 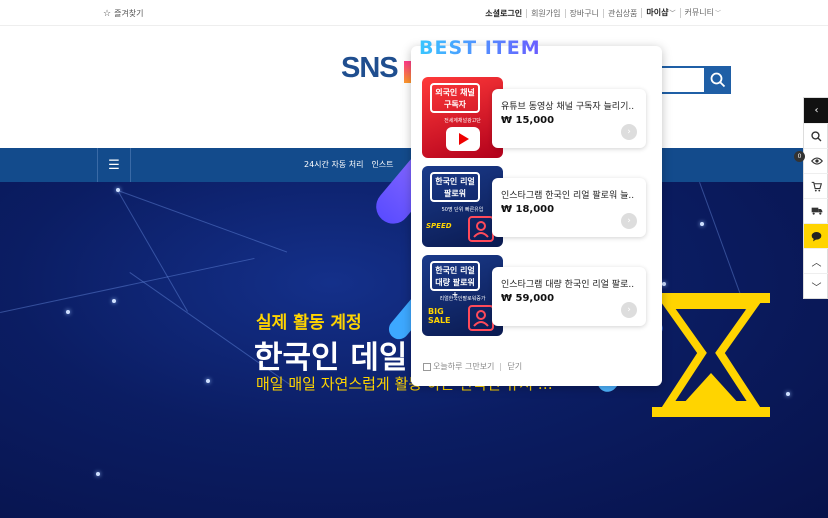 What do you see at coordinates (462, 299) in the screenshot?
I see `thumb-subtitle: 리얼한국인팔로워증가` at bounding box center [462, 299].